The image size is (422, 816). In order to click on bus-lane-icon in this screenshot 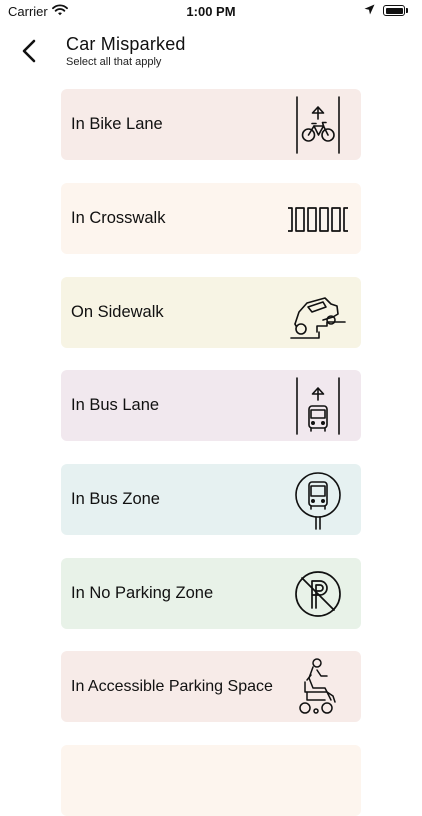, I will do `click(318, 406)`.